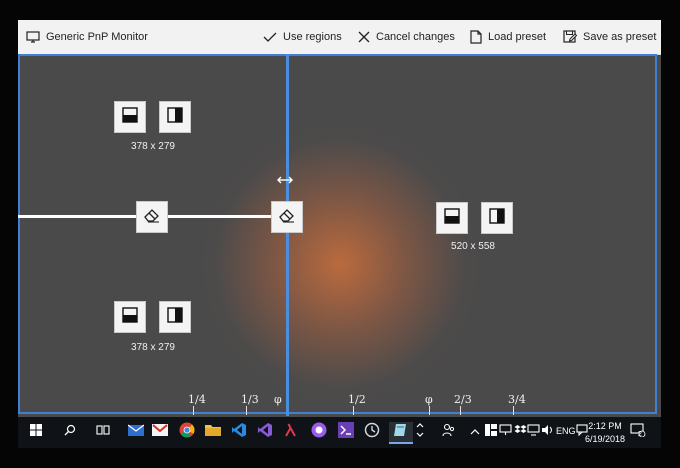  I want to click on notebook-icon, so click(401, 432).